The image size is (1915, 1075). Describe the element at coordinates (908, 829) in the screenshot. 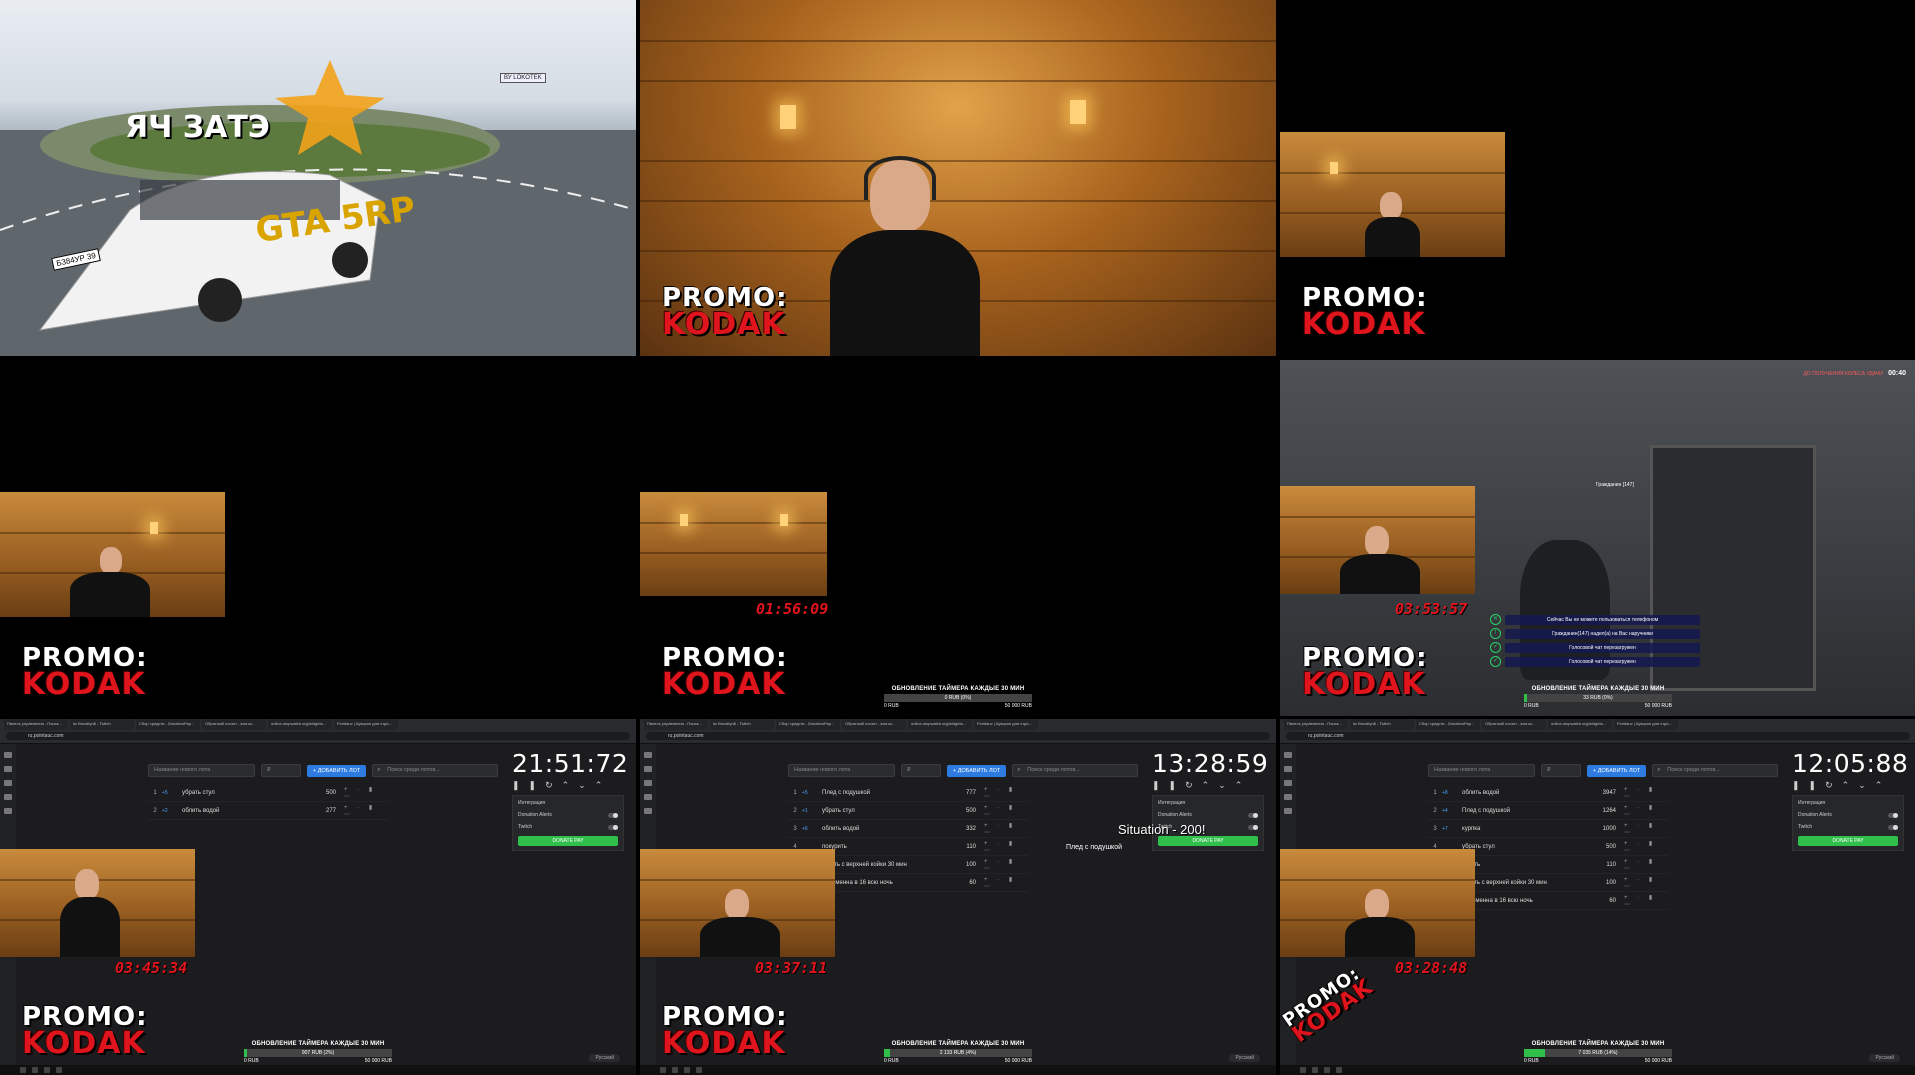

I see `lot-row: 3 +6 облить водой 332 + · ▮ ⋯` at that location.